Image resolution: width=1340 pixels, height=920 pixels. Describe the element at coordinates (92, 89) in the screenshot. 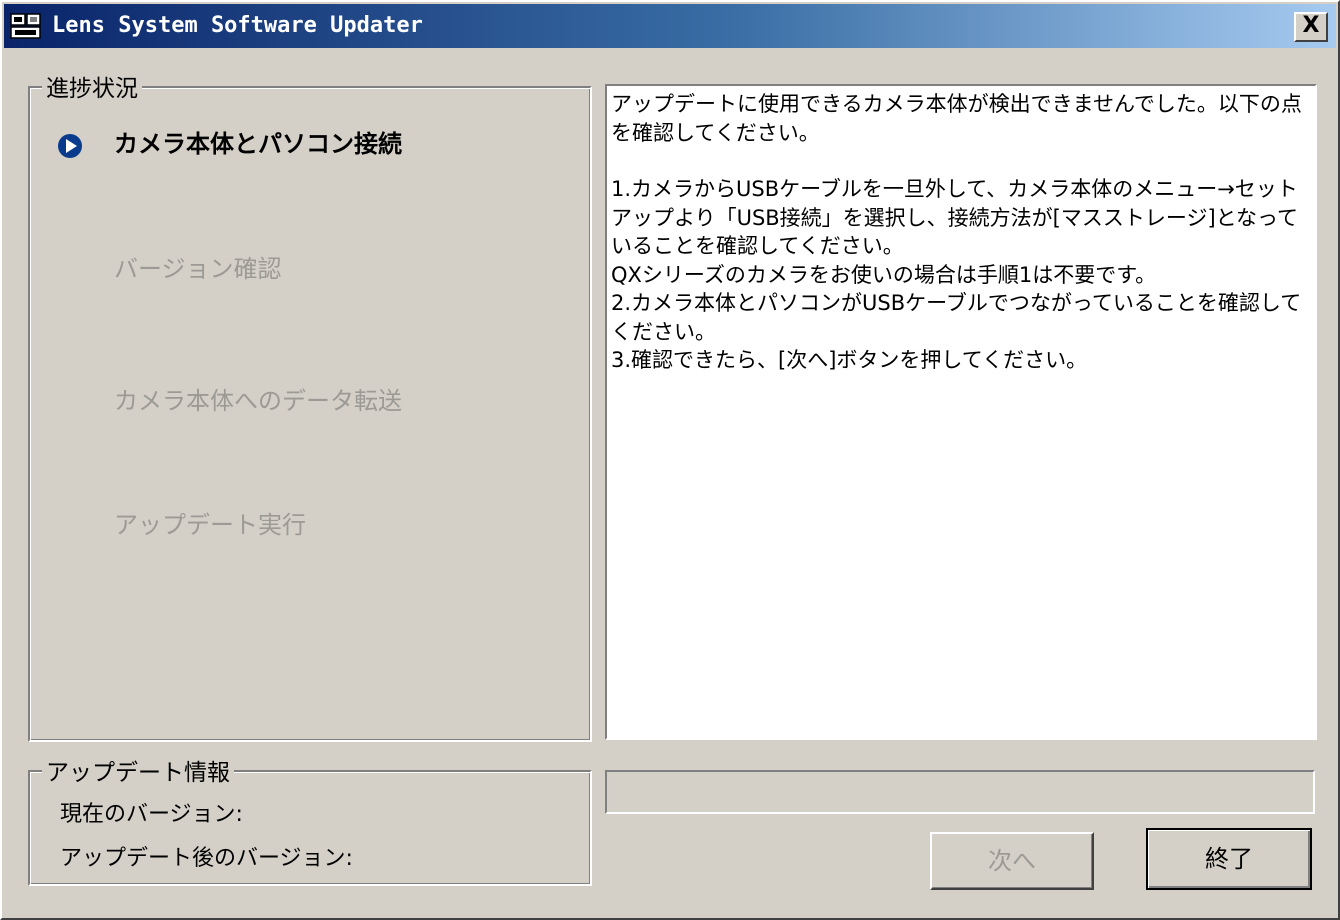

I see `progress-status-legend: 進捗状況` at that location.